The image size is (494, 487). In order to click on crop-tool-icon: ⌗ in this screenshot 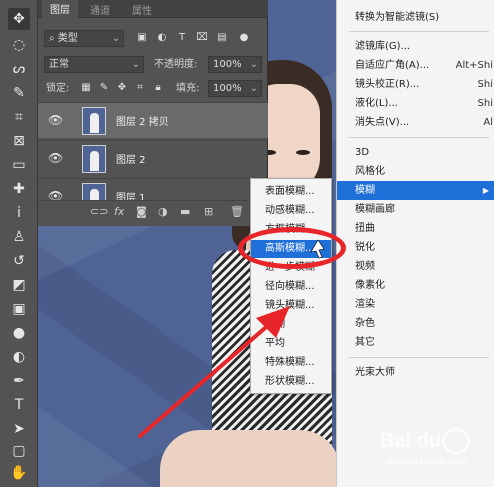, I will do `click(19, 117)`.